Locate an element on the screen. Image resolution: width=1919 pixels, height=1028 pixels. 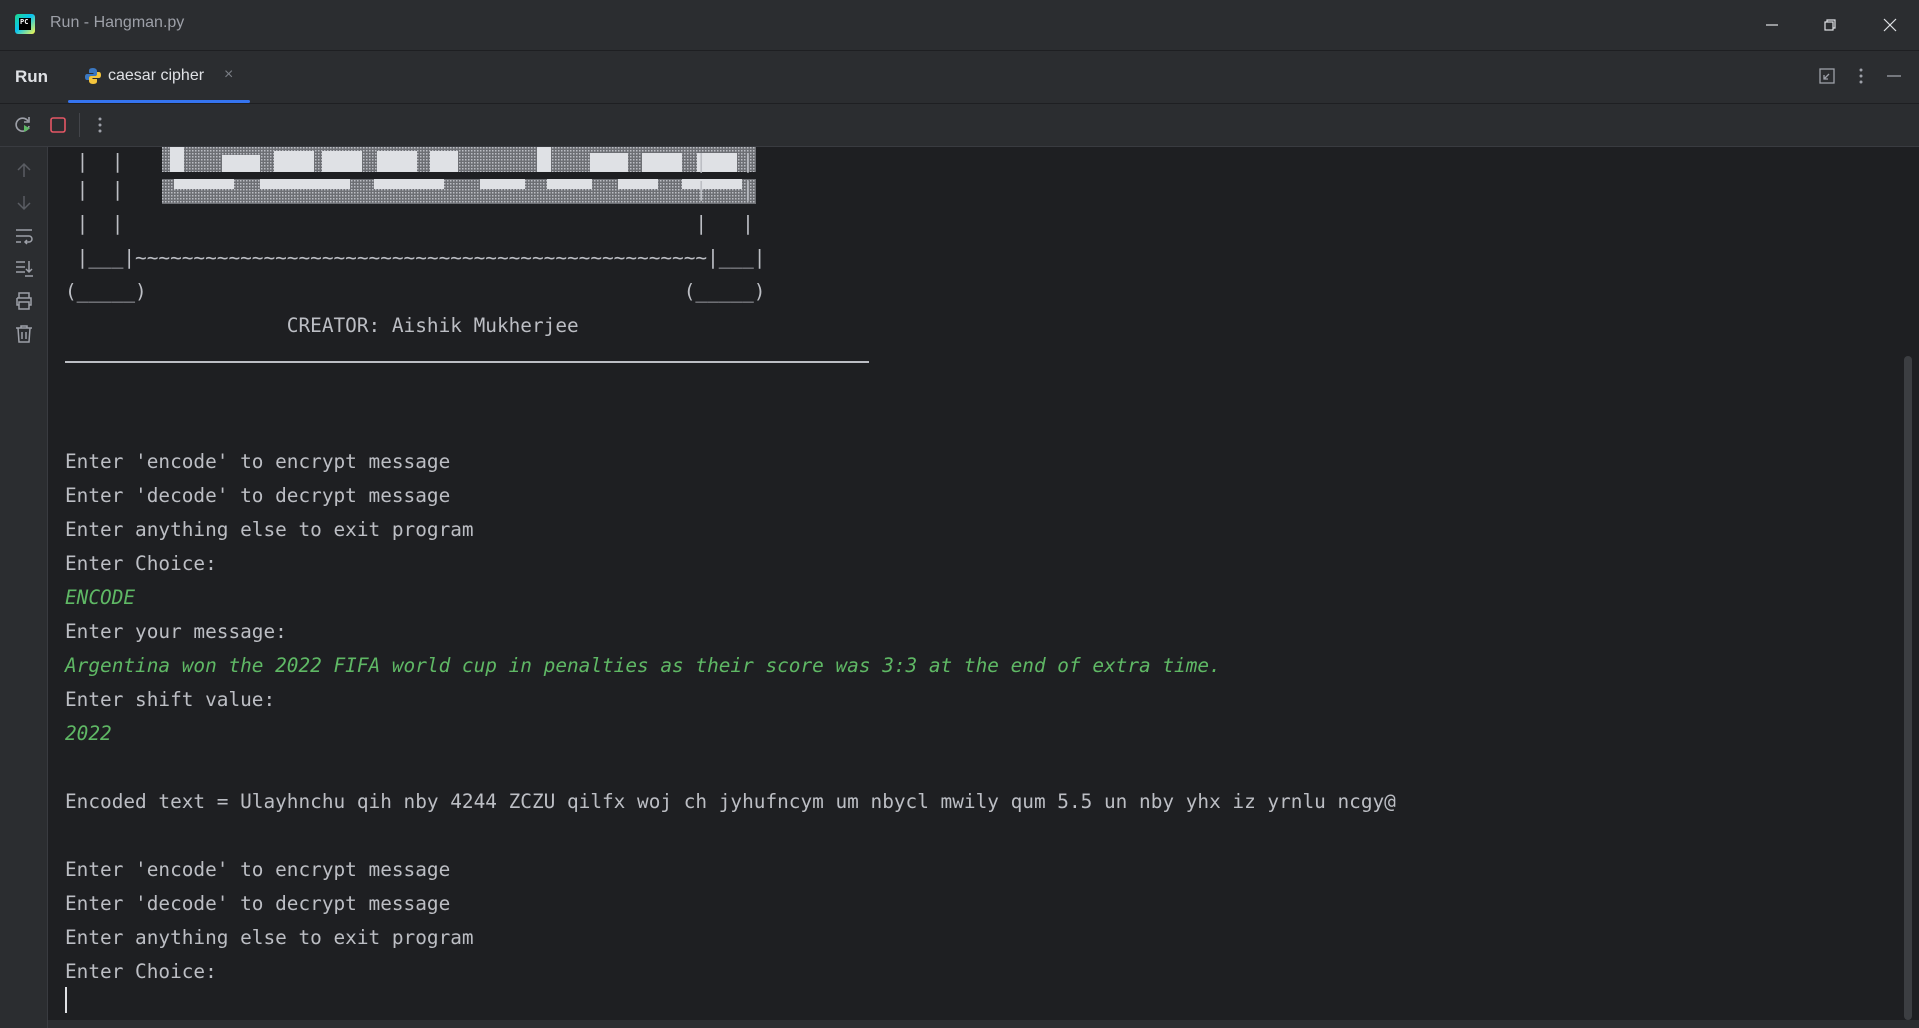
hide-panel-icon is located at coordinates (1894, 76).